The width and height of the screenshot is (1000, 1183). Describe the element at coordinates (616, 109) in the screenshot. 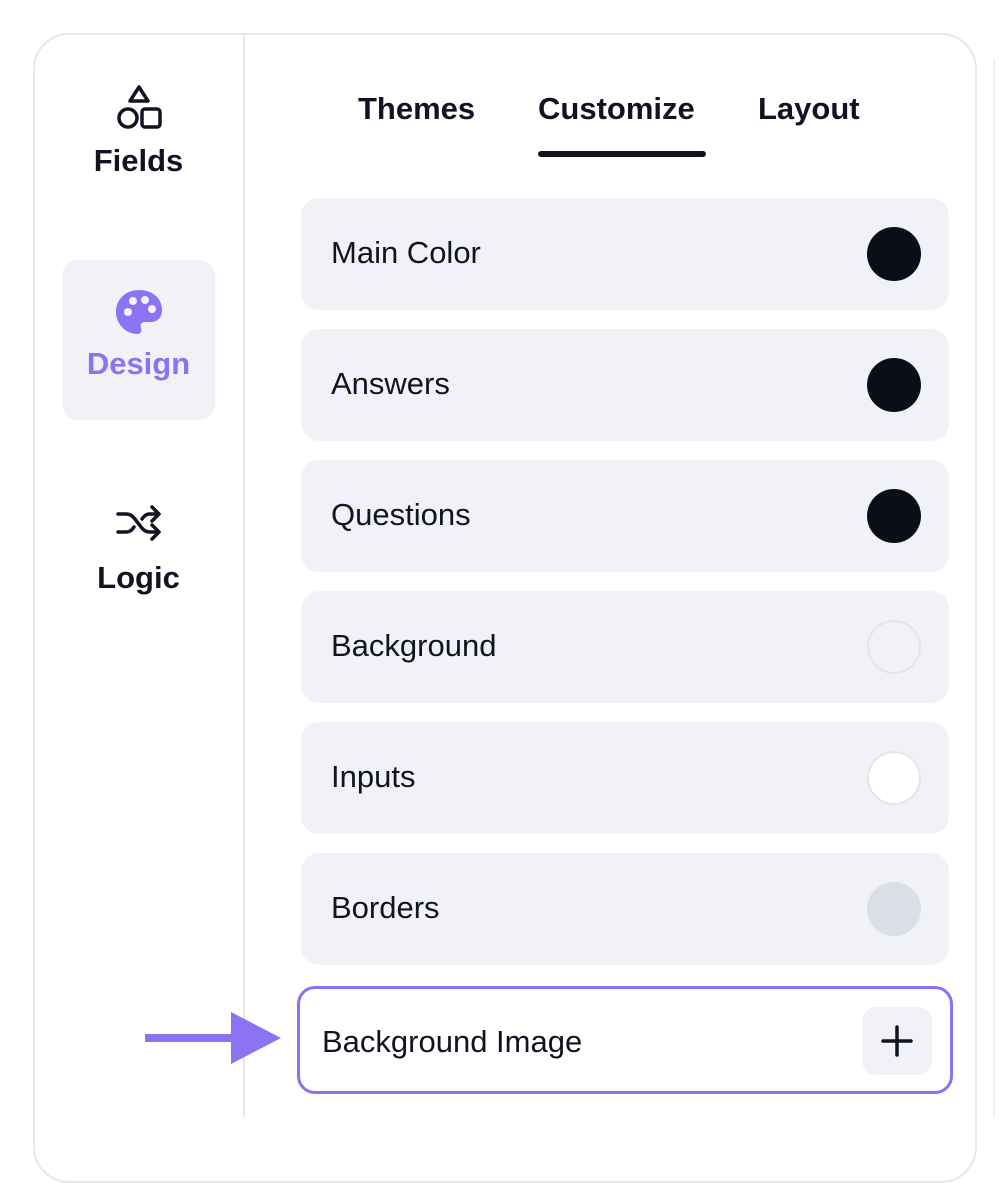

I see `tab-customize: Customize` at that location.